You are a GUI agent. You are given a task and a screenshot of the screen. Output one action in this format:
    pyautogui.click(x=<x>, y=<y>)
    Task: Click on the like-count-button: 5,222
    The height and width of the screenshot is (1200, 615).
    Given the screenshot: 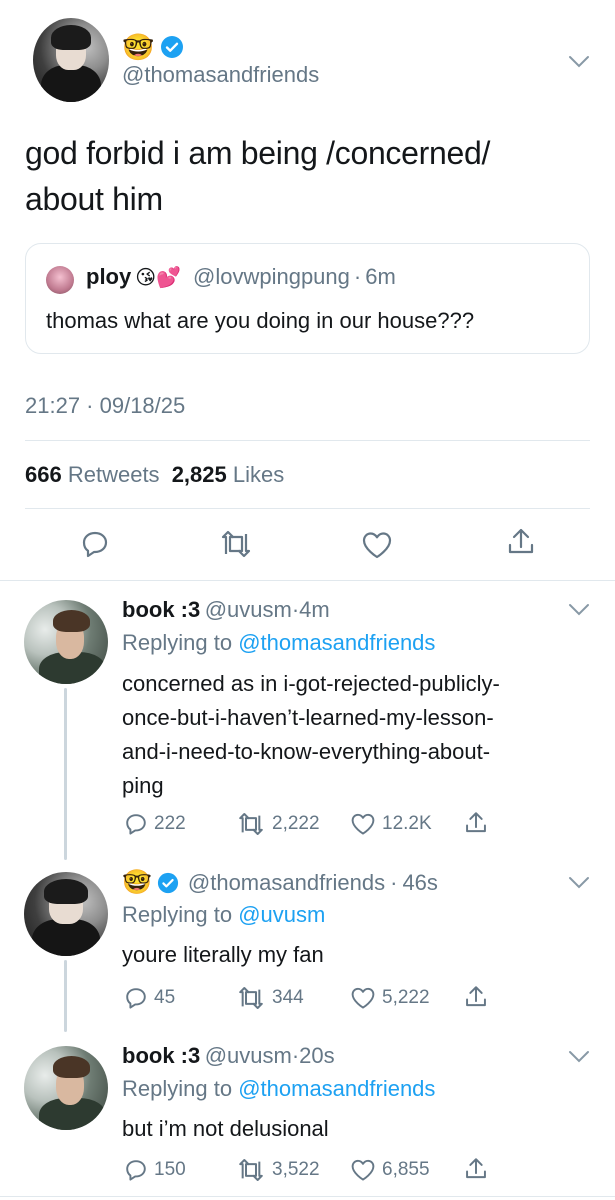 What is the action you would take?
    pyautogui.click(x=390, y=998)
    